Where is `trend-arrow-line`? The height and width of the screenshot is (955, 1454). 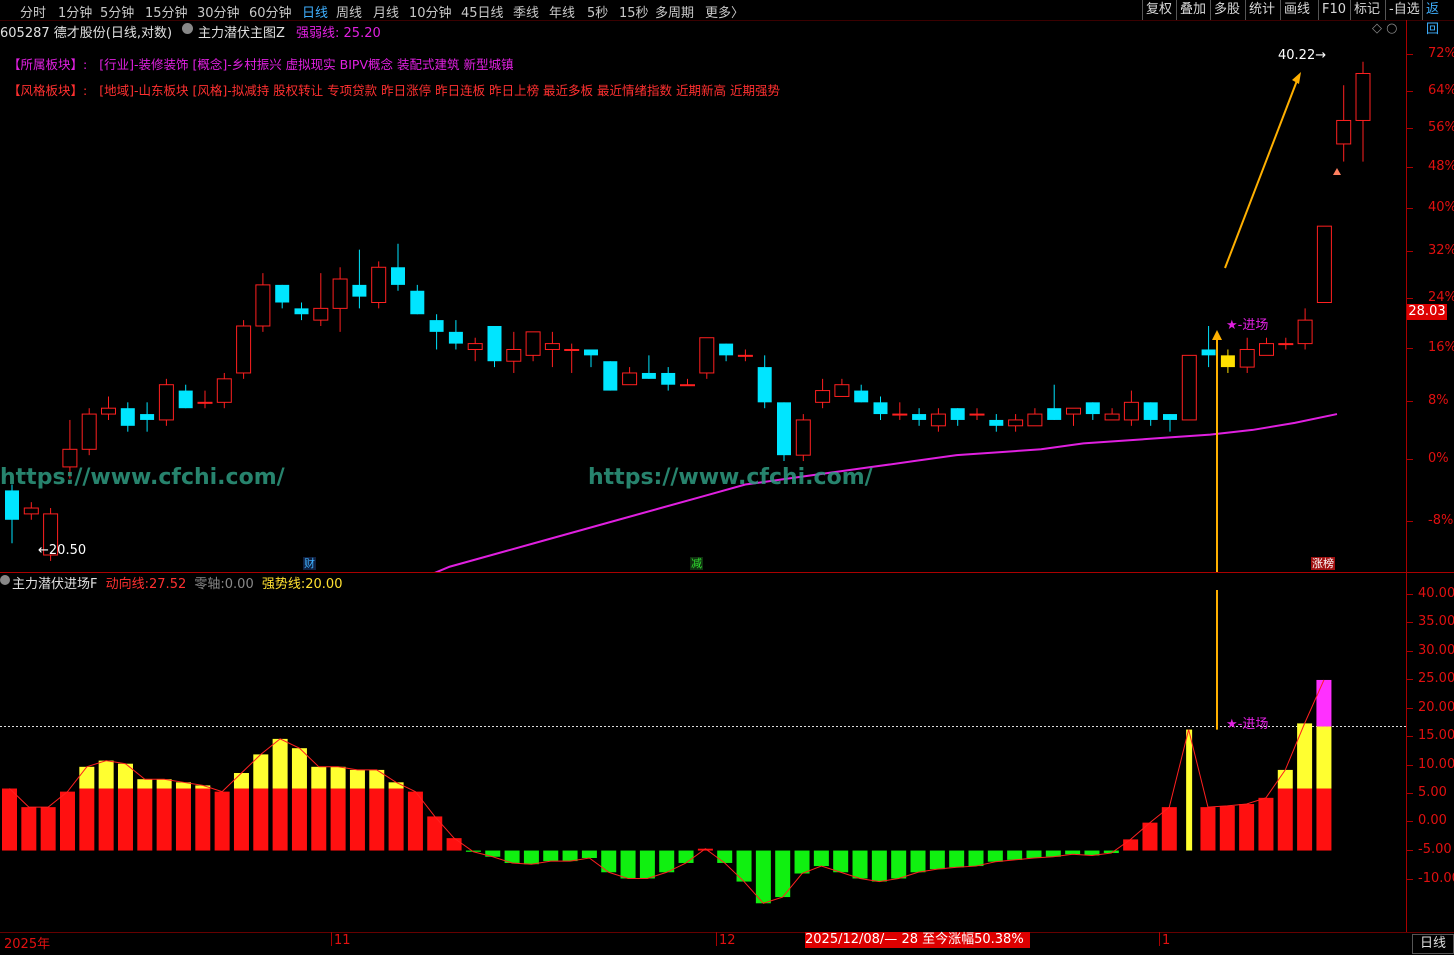 trend-arrow-line is located at coordinates (1261, 173).